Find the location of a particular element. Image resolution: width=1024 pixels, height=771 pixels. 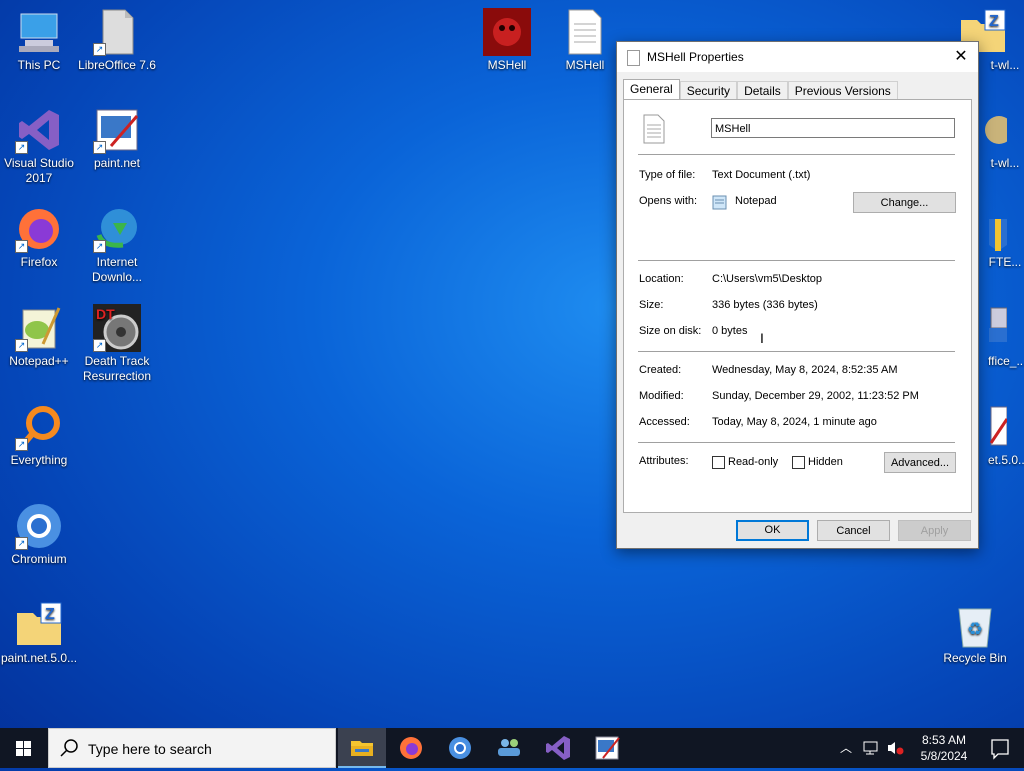

zip-folder-icon: Z is located at coordinates (39, 625).